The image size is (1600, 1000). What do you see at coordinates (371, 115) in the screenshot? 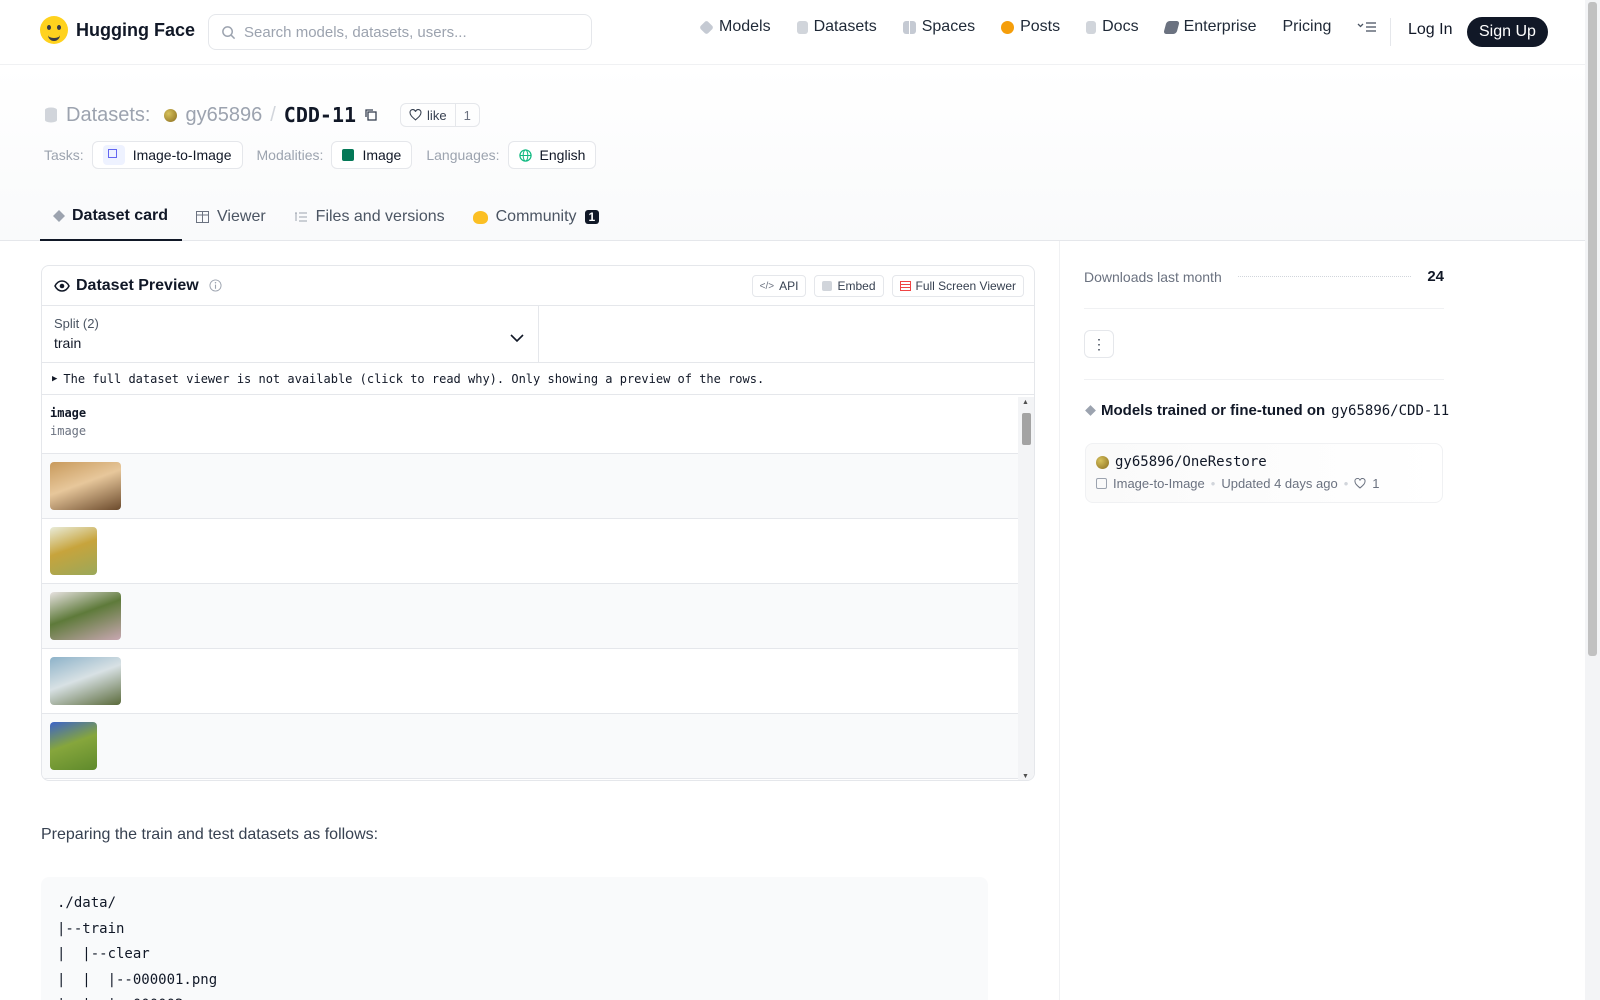
I see `copy-icon` at bounding box center [371, 115].